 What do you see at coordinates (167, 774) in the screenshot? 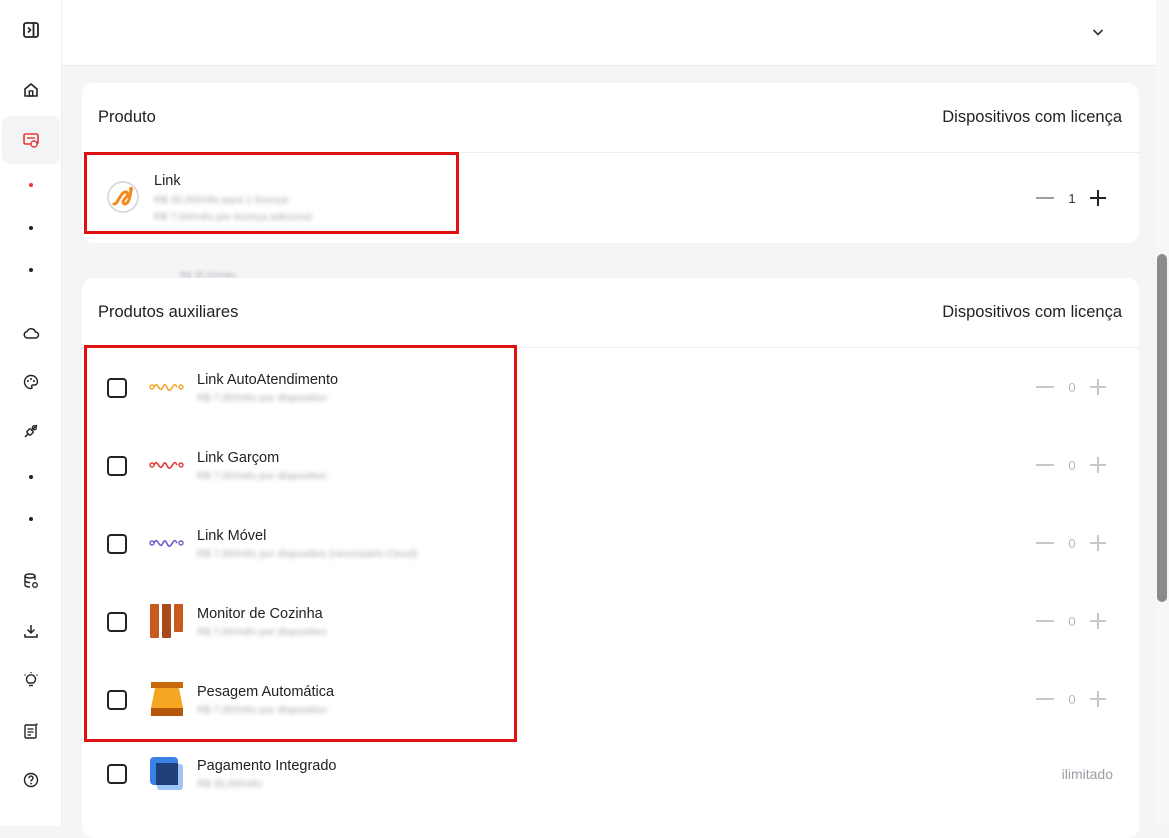
I see `payment-icon` at bounding box center [167, 774].